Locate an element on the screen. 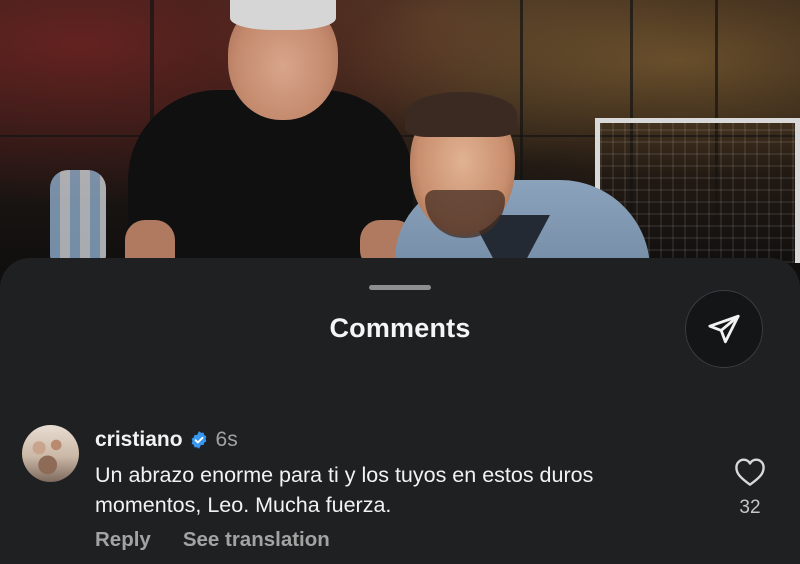  comment-actions: Reply See translation is located at coordinates (212, 540).